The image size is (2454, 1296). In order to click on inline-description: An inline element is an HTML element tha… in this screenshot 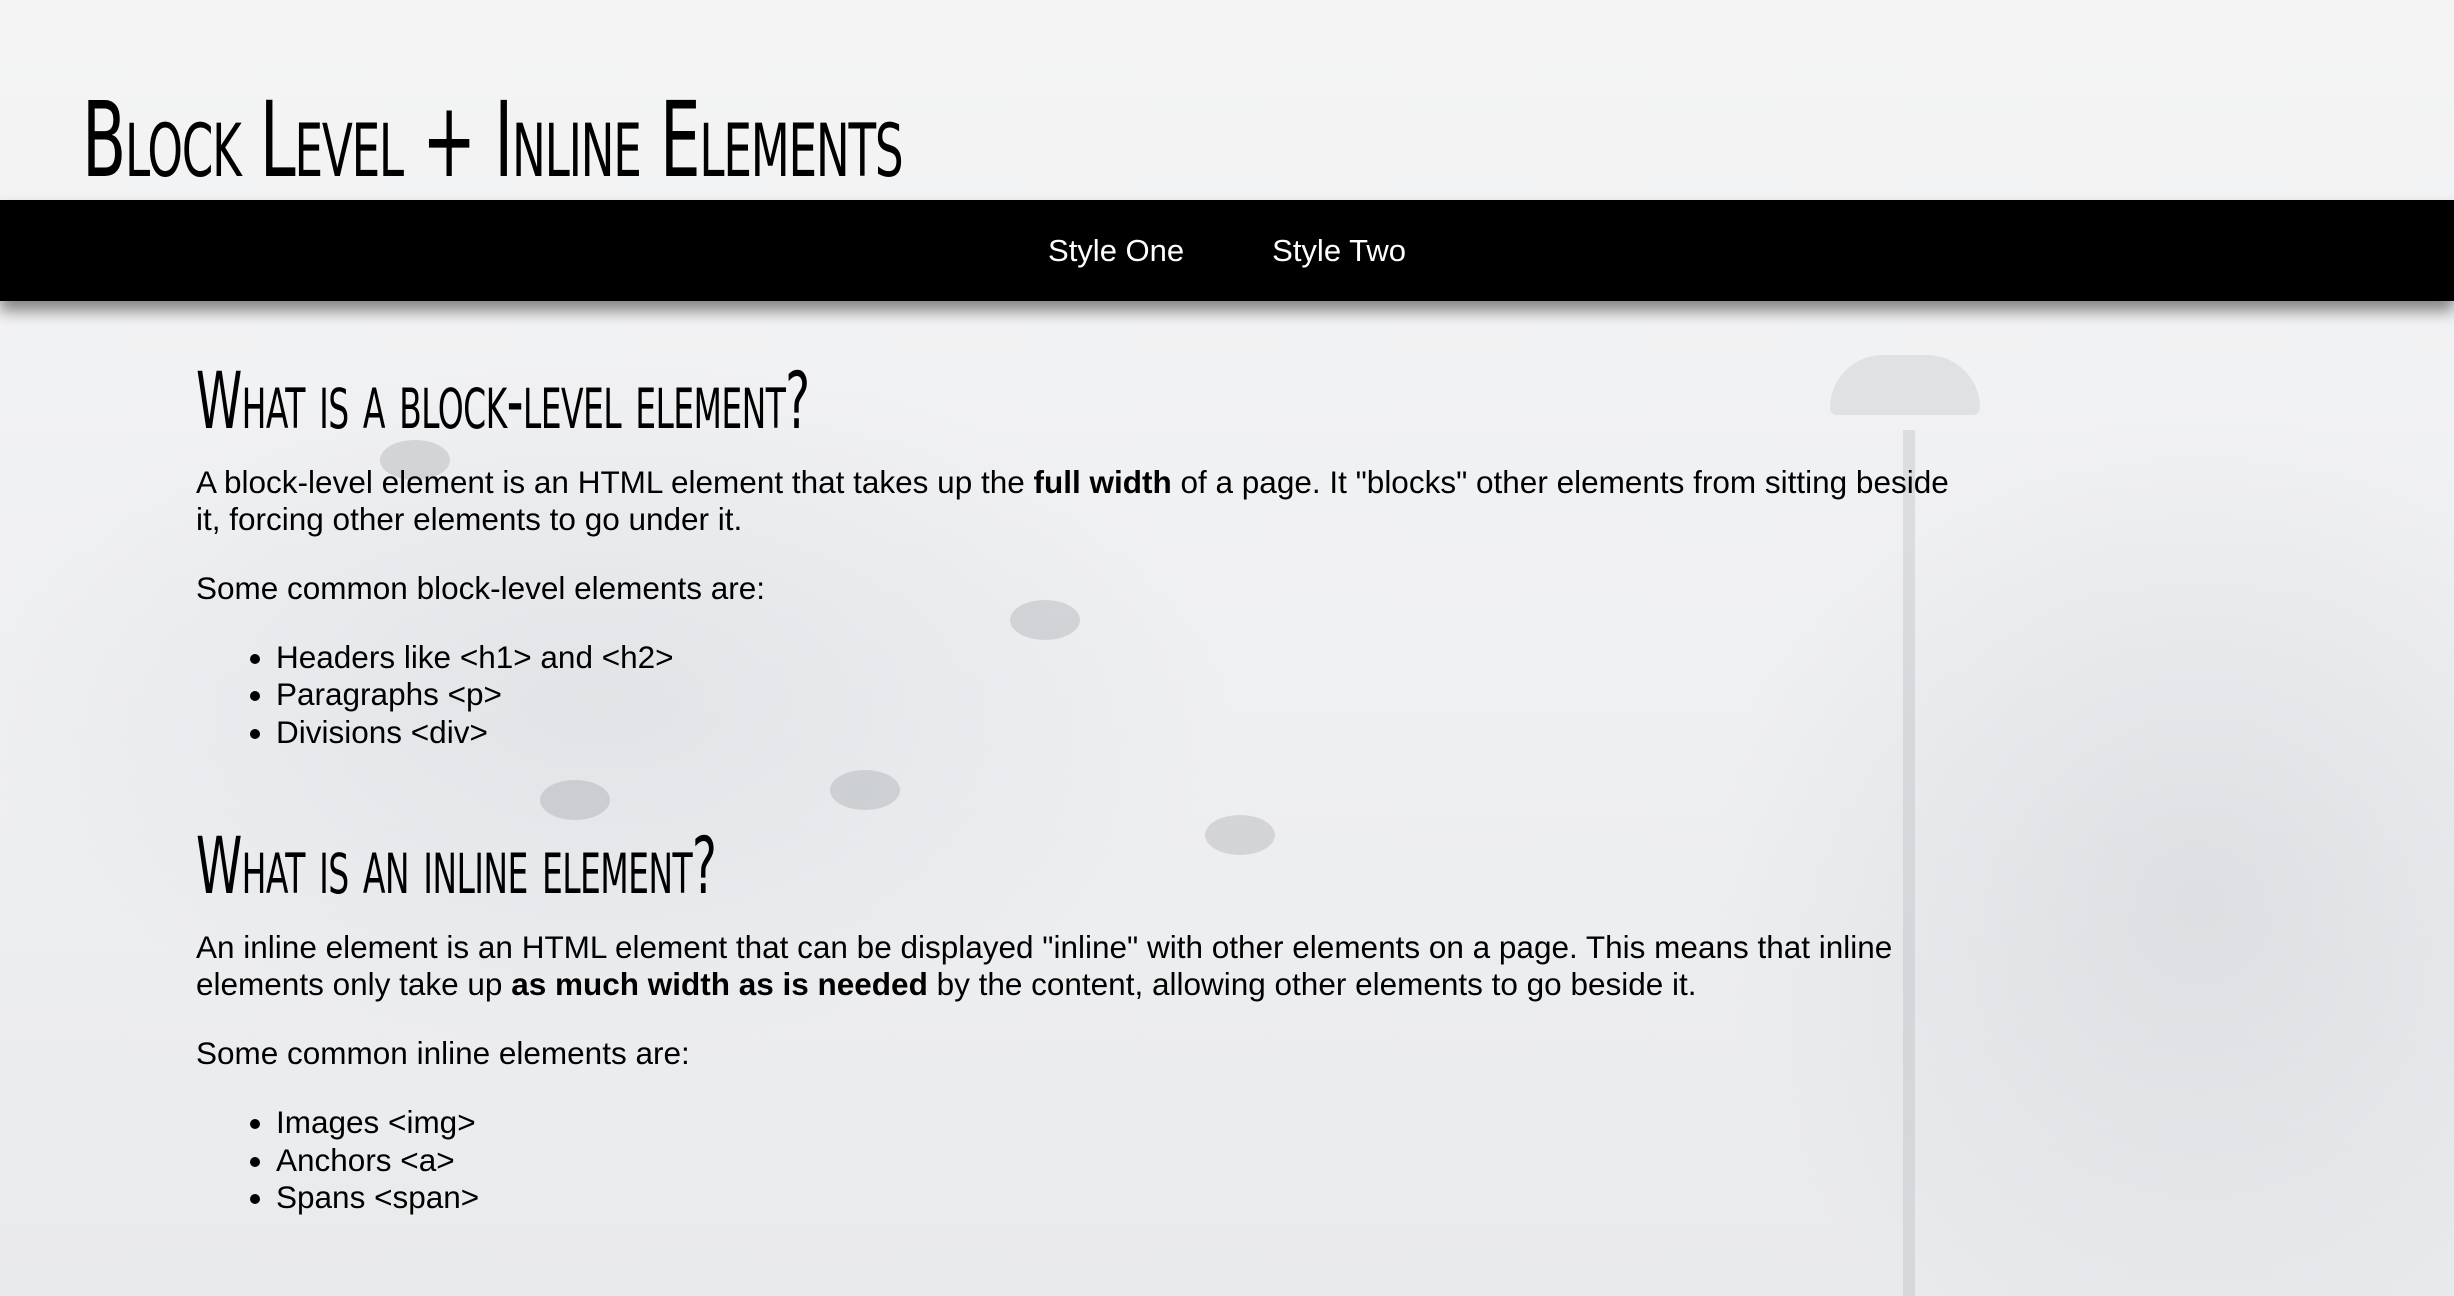, I will do `click(1076, 966)`.